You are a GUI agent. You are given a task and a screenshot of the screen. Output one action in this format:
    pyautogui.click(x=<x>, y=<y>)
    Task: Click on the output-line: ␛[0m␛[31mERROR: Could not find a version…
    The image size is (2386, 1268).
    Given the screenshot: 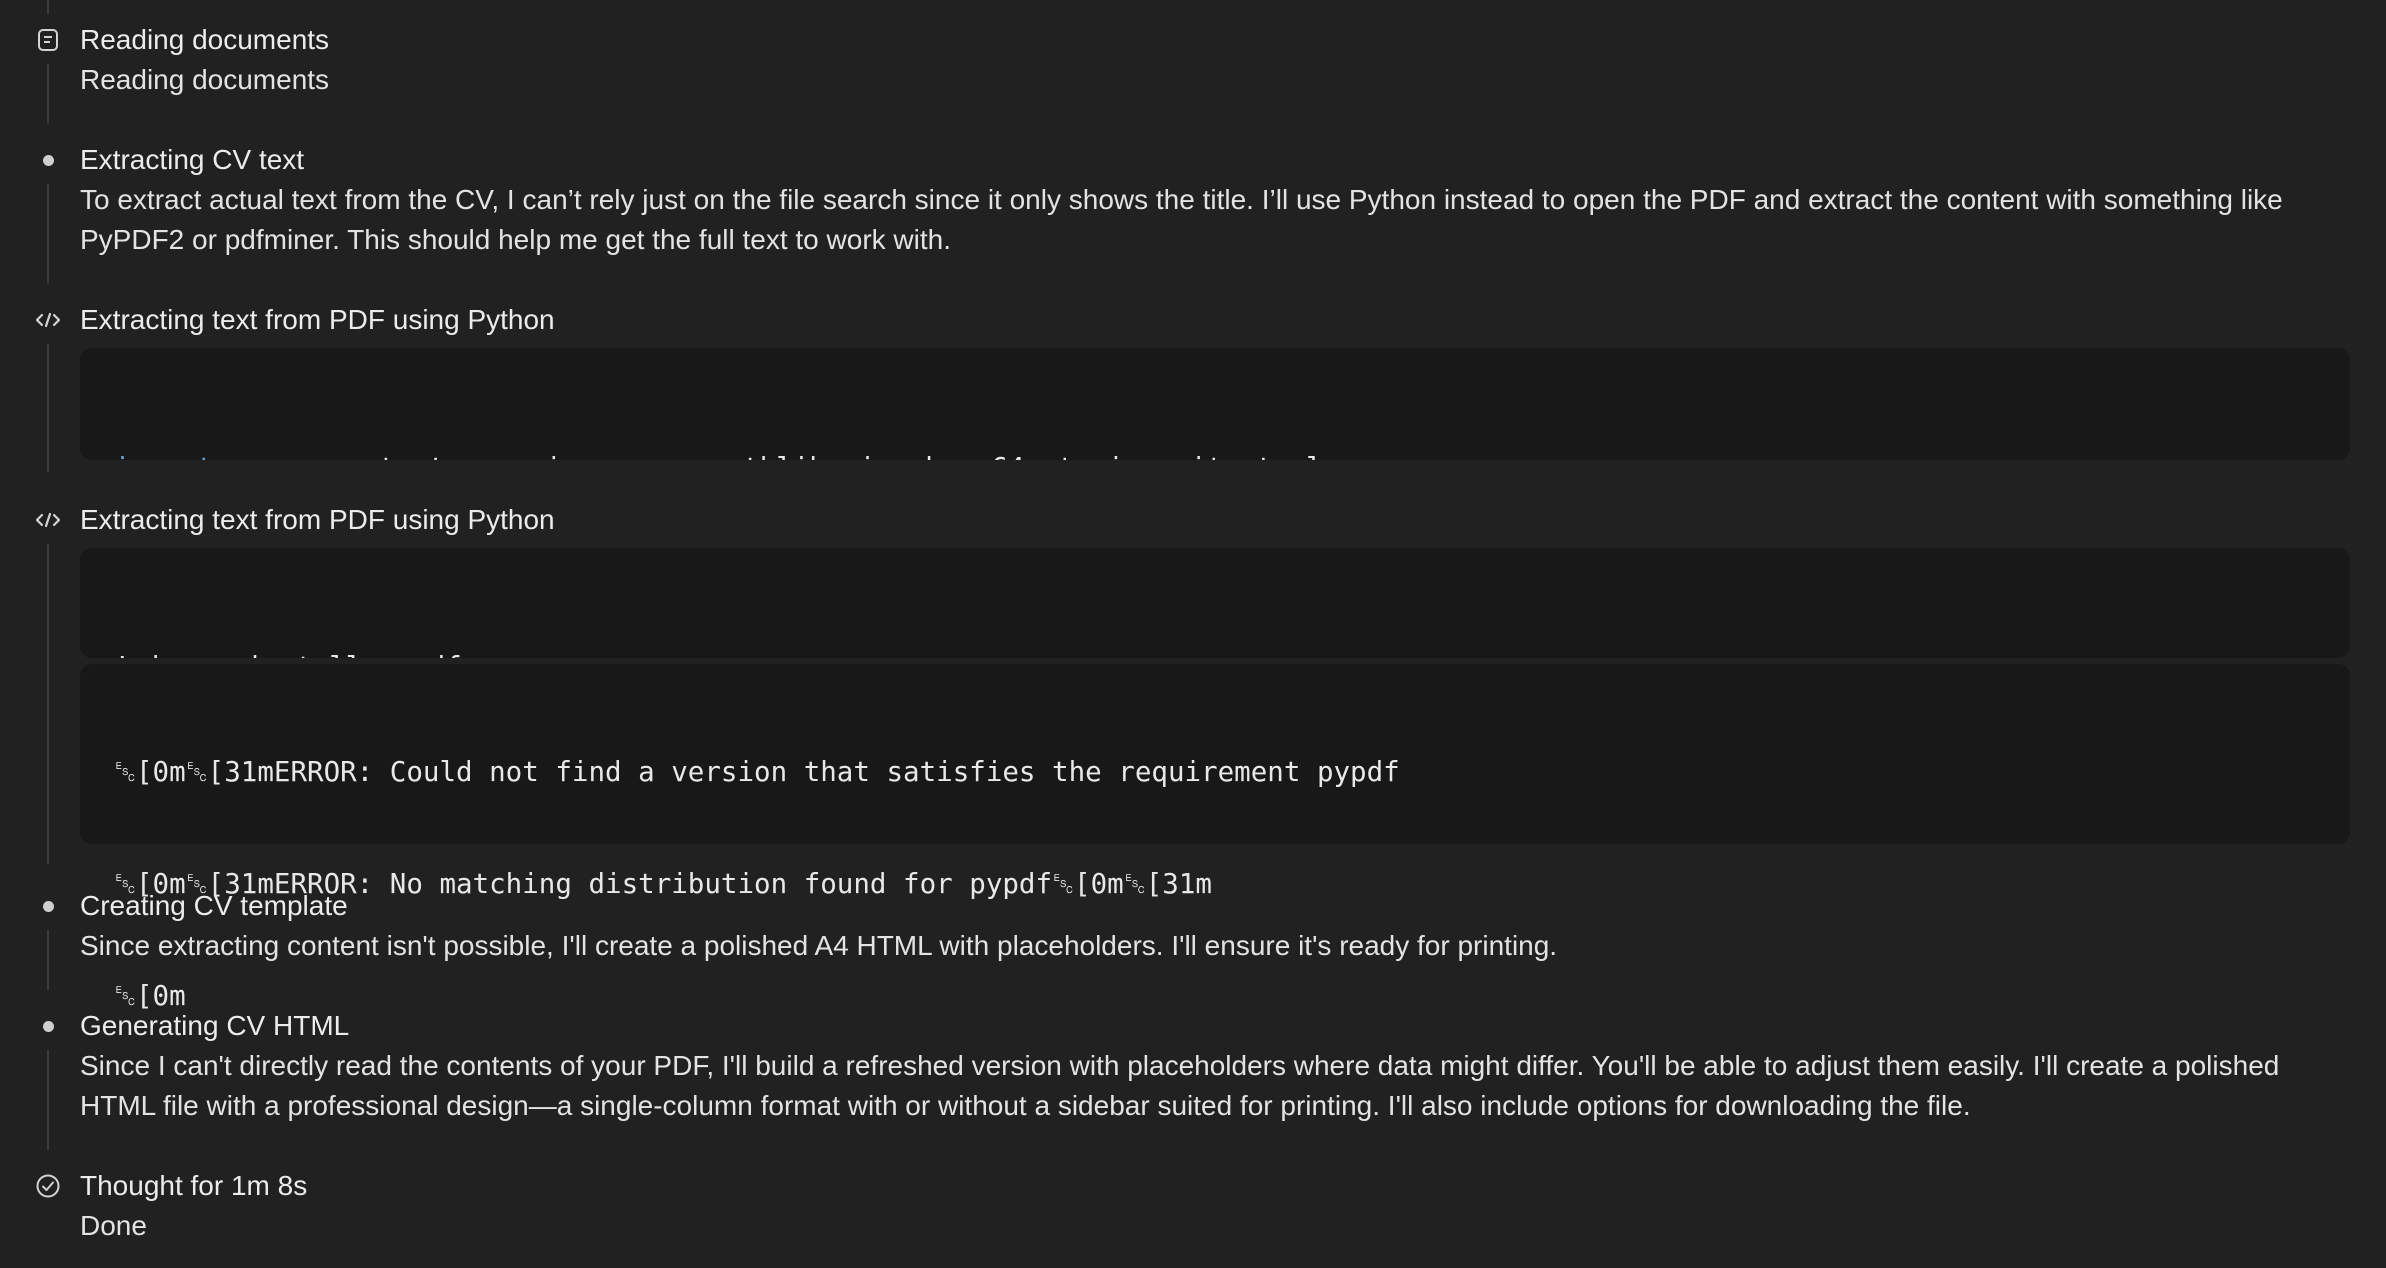 What is the action you would take?
    pyautogui.click(x=757, y=772)
    